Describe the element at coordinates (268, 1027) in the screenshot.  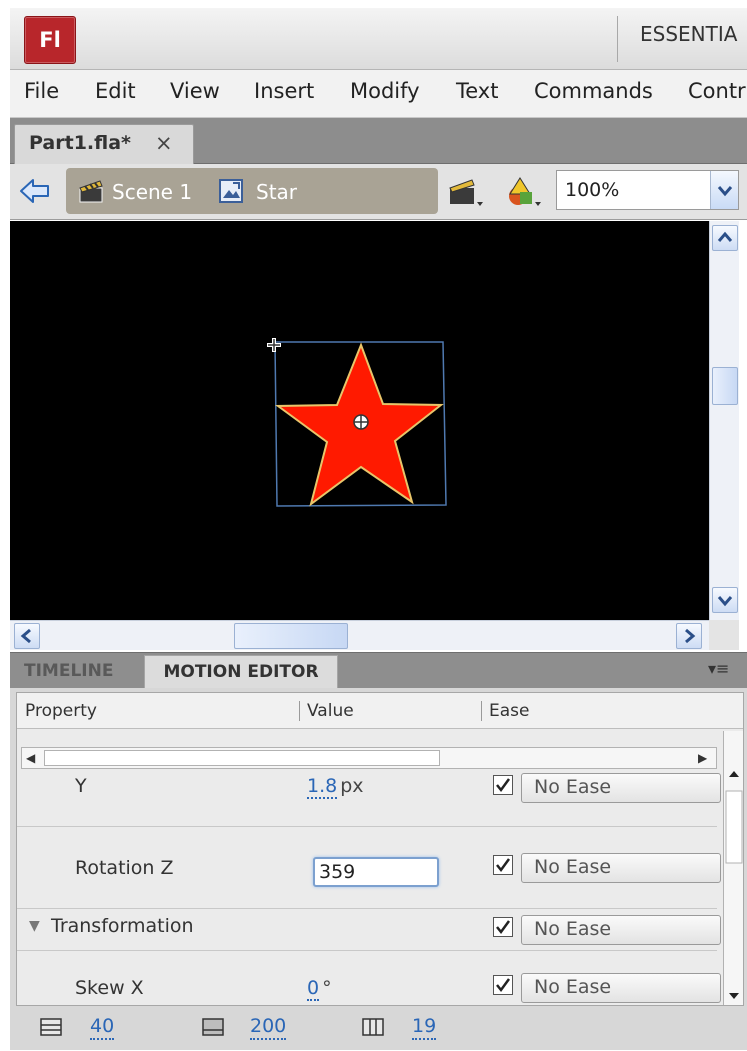
I see `expanded-graph-size-value: 200` at that location.